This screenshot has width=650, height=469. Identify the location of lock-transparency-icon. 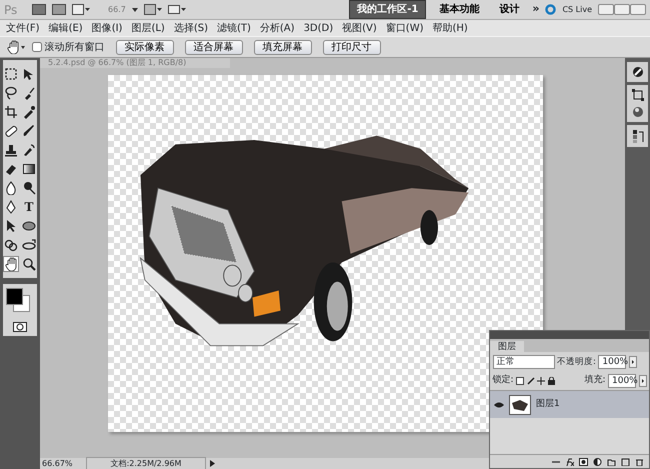
(520, 381).